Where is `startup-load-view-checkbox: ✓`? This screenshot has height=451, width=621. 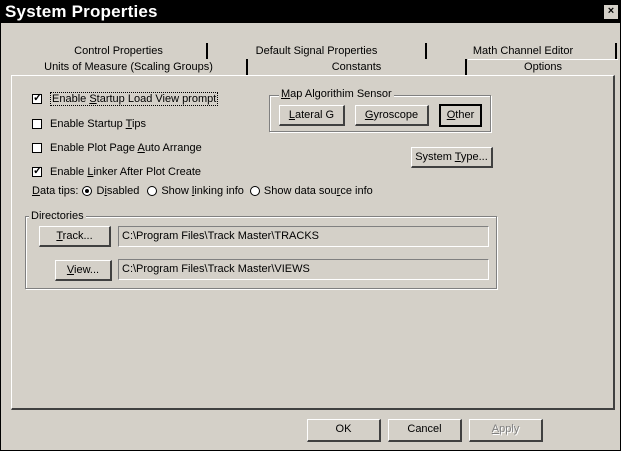 startup-load-view-checkbox: ✓ is located at coordinates (37, 98).